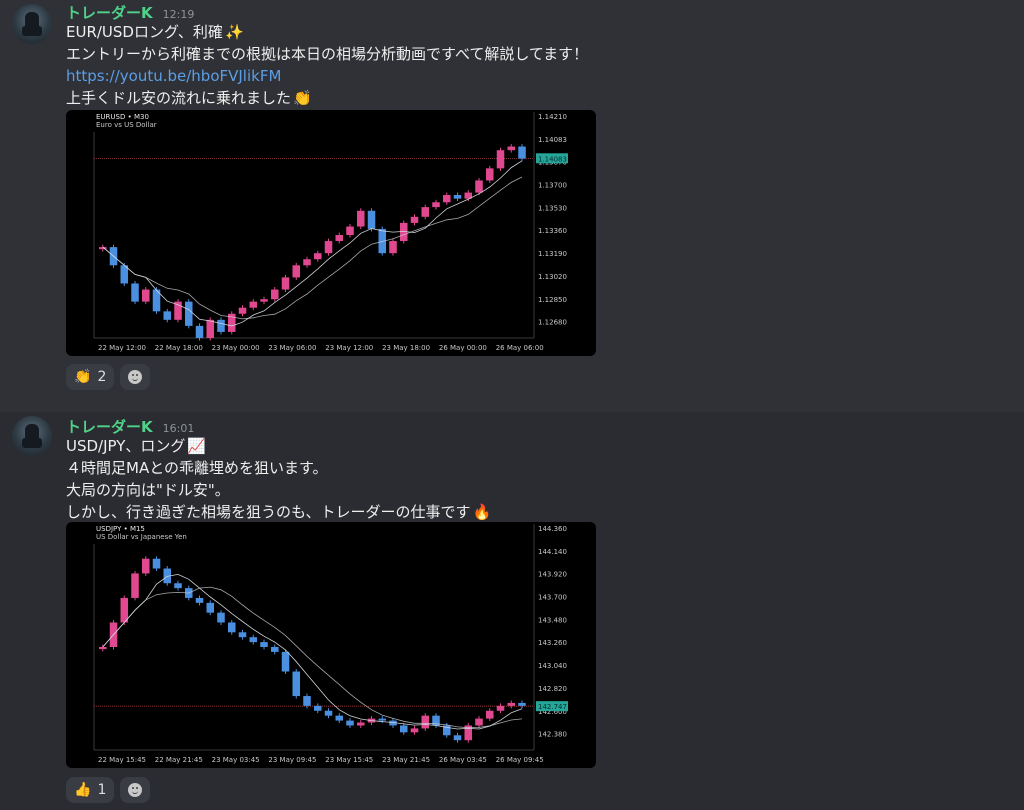  Describe the element at coordinates (144, 32) in the screenshot. I see `message-text: EUR/USDロング、利確` at that location.